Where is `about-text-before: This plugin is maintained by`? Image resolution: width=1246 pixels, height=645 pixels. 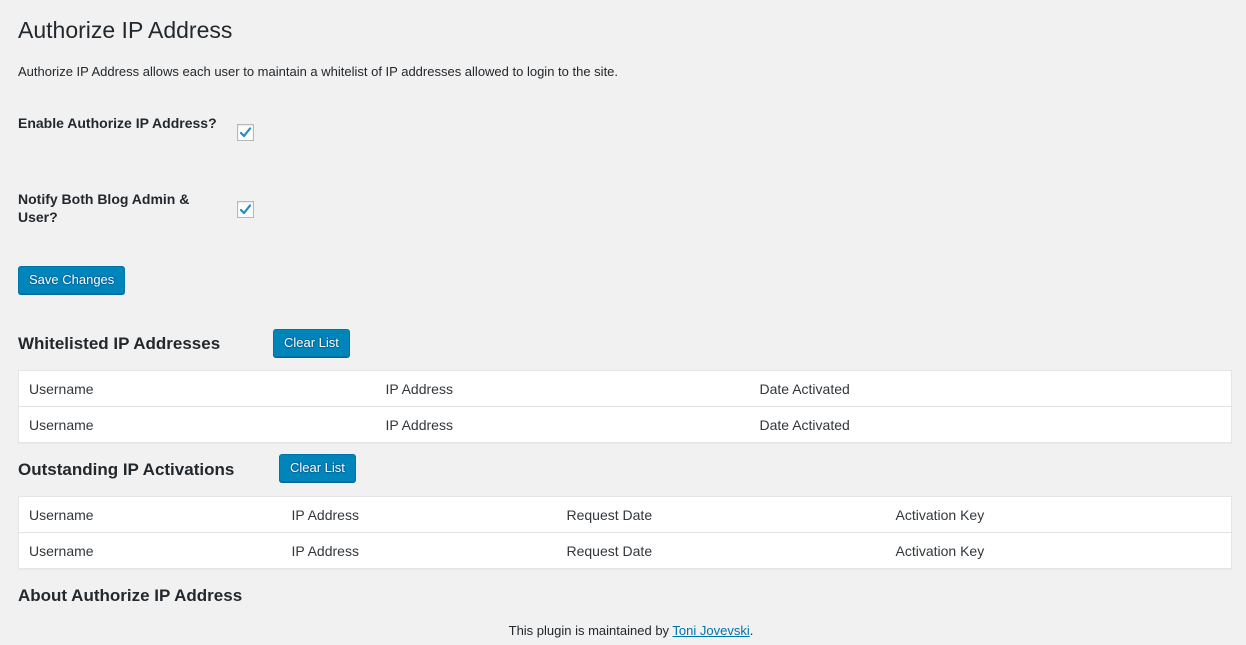
about-text-before: This plugin is maintained by is located at coordinates (590, 630).